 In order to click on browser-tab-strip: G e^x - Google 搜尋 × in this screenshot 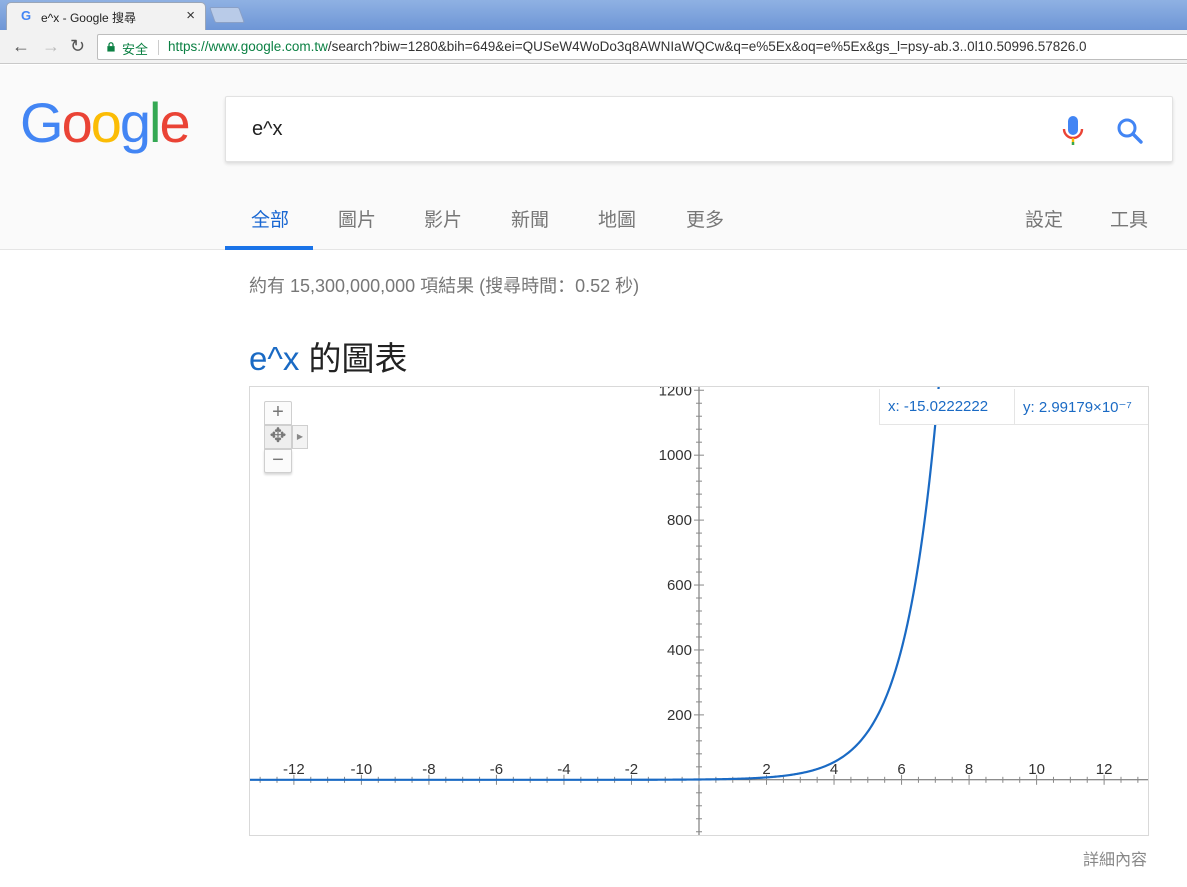, I will do `click(593, 15)`.